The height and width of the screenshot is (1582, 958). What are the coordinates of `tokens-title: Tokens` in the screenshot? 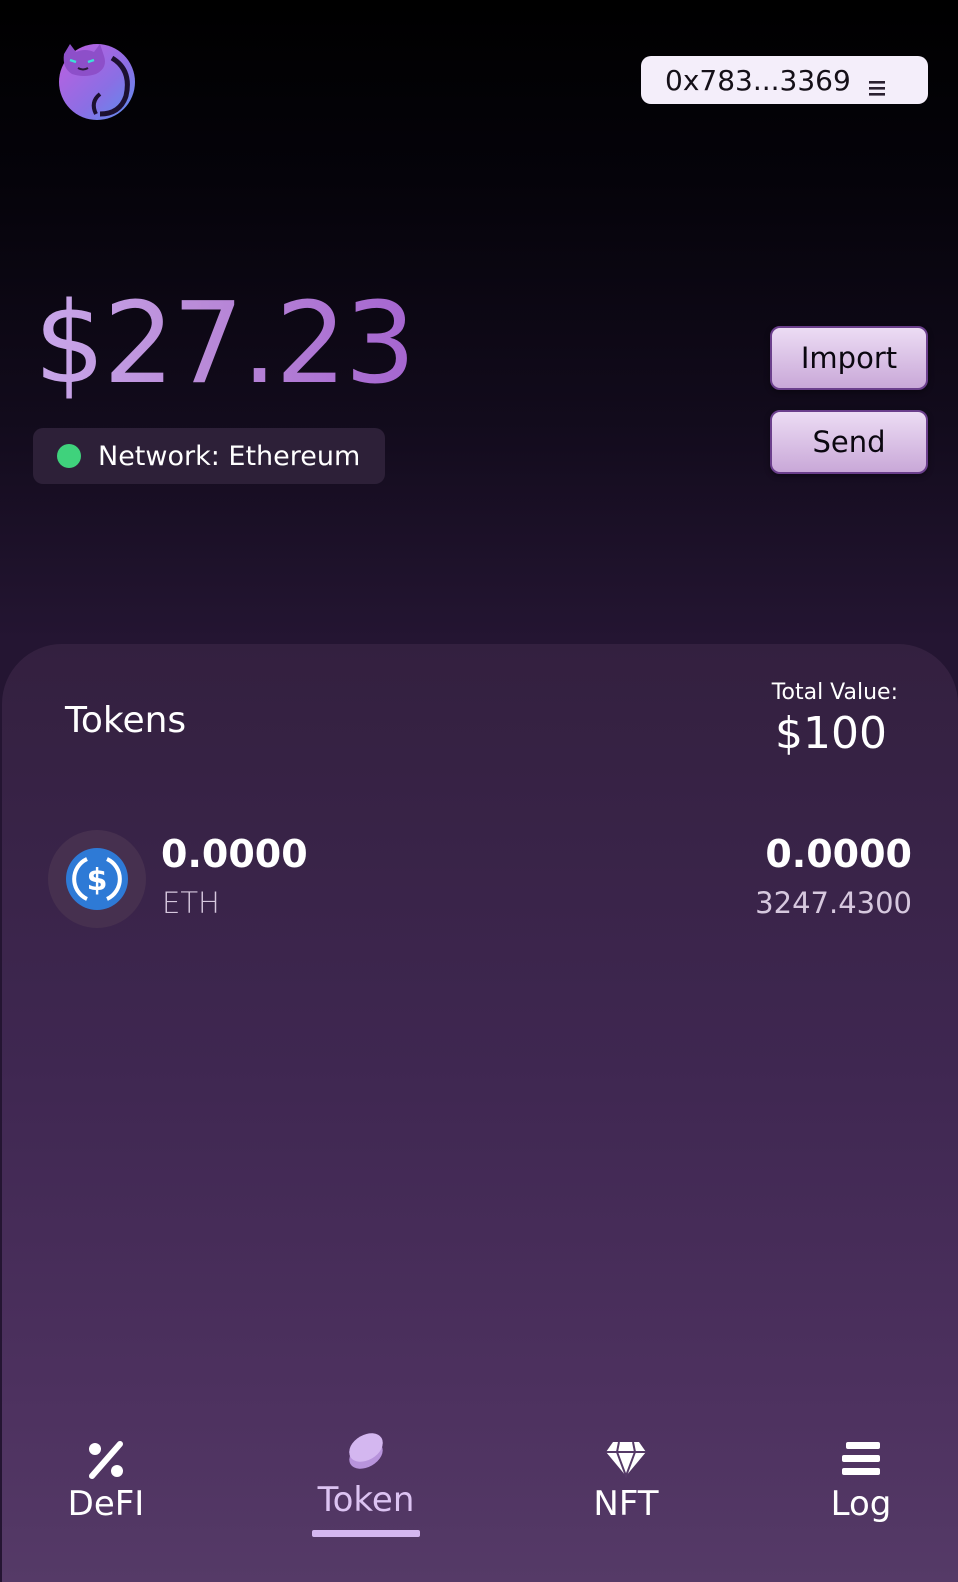 It's located at (126, 720).